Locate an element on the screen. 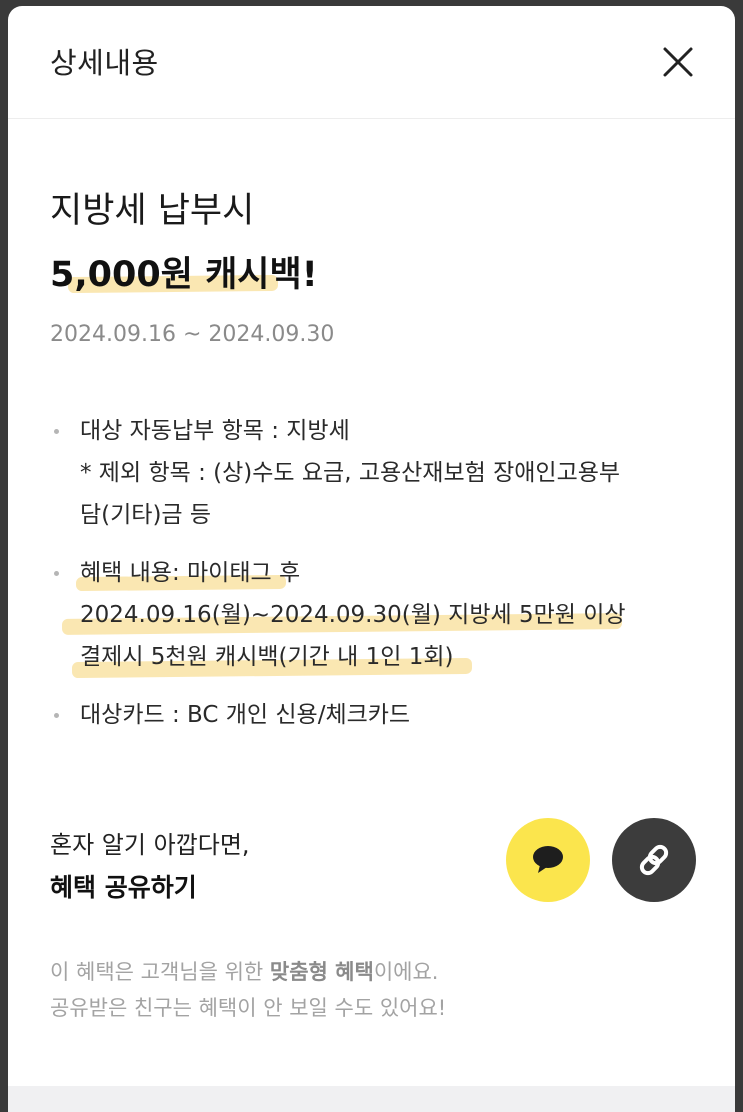  link-icon is located at coordinates (654, 860).